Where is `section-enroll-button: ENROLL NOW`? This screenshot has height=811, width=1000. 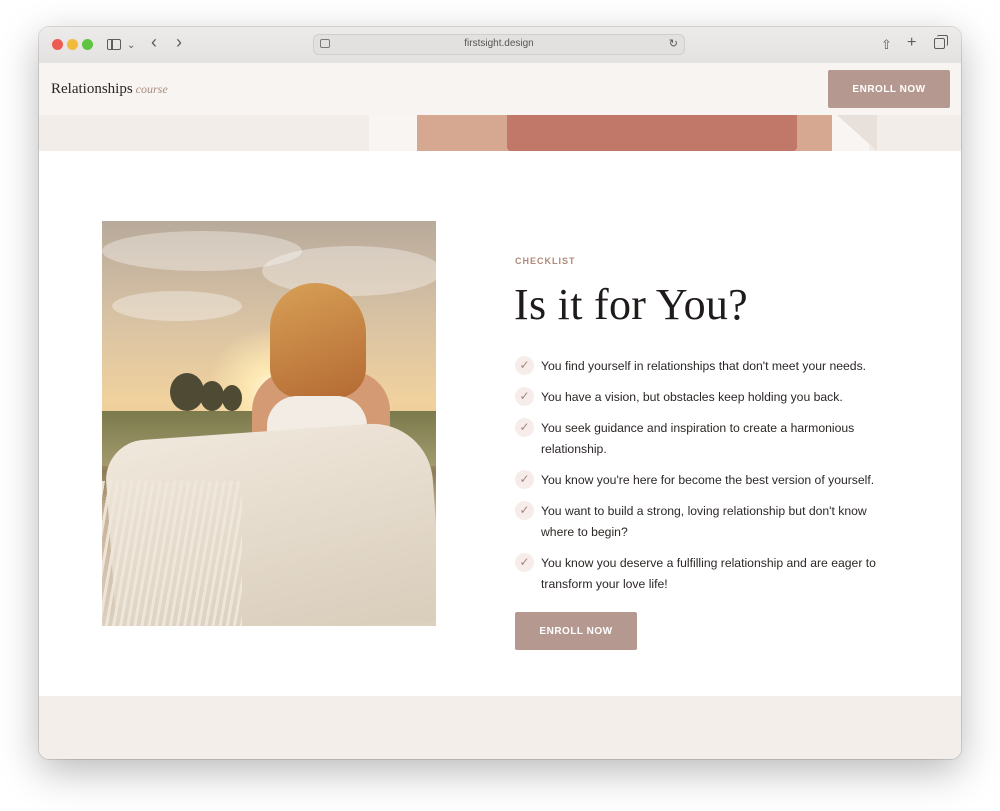 section-enroll-button: ENROLL NOW is located at coordinates (576, 631).